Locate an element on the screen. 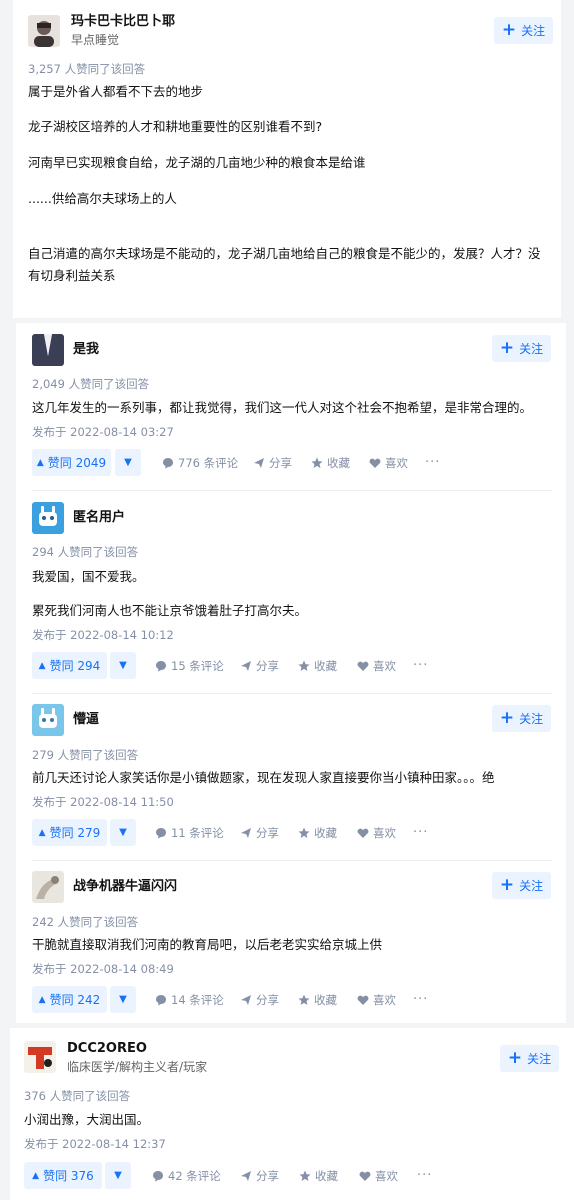 The height and width of the screenshot is (1200, 574). author-name: 战争机器牛逼闪闪 is located at coordinates (125, 887).